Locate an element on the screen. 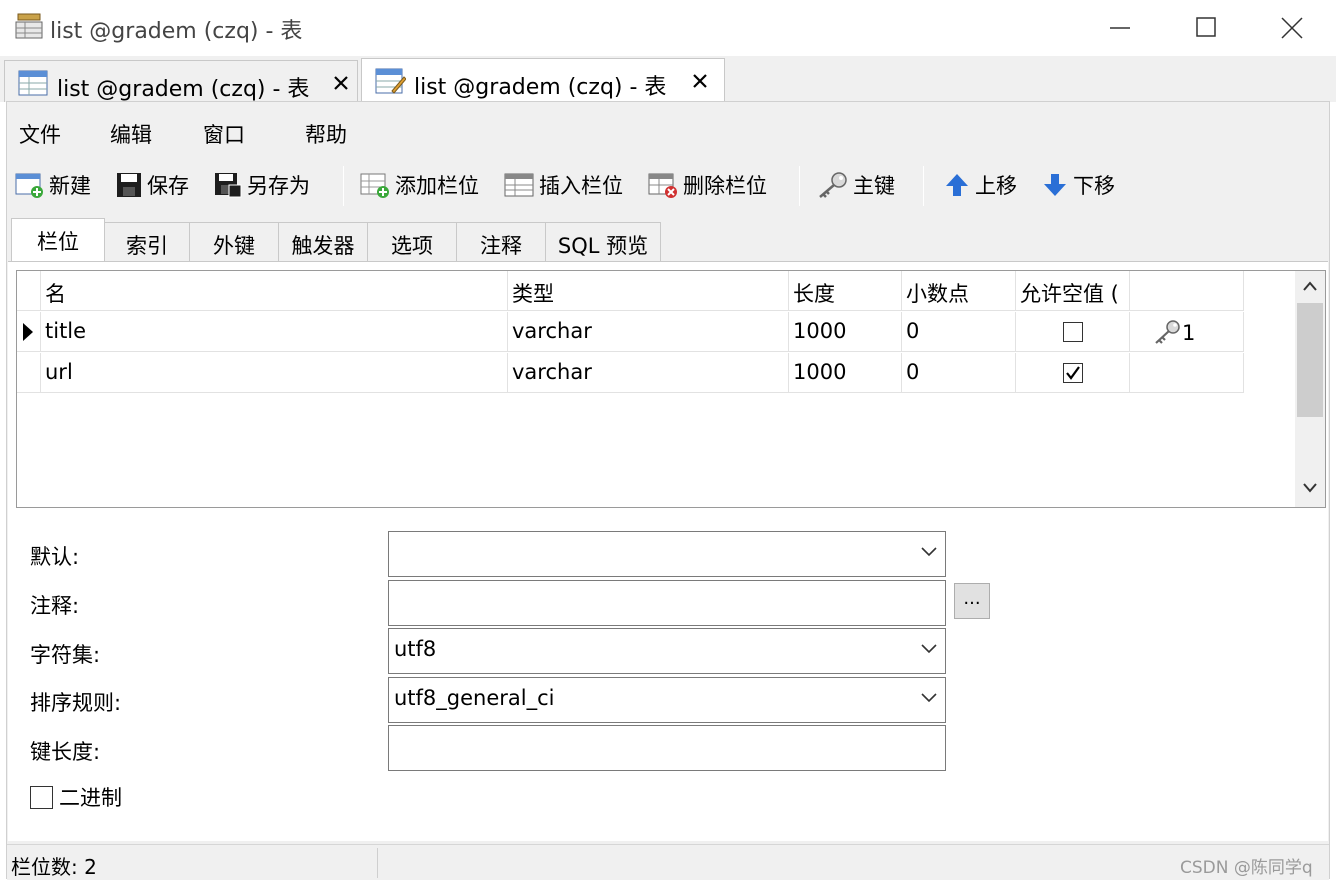 The height and width of the screenshot is (885, 1336). insert-field-label: 插入栏位 is located at coordinates (581, 186).